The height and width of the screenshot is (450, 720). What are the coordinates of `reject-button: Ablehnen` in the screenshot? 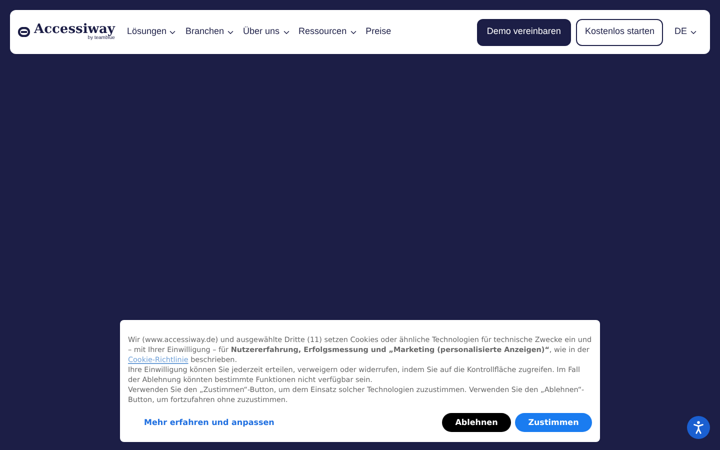 It's located at (476, 422).